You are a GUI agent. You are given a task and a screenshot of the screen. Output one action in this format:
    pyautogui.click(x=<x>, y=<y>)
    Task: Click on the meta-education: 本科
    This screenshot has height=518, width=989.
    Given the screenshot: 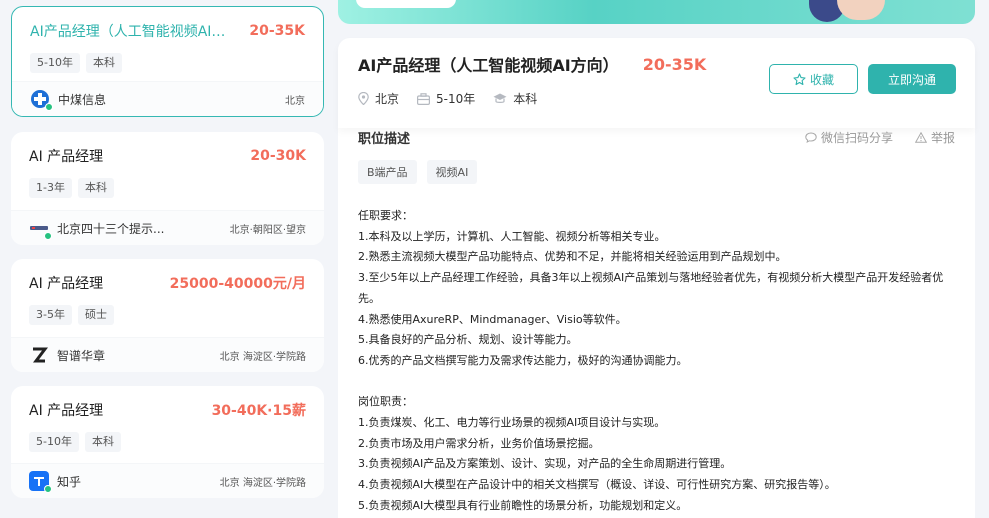 What is the action you would take?
    pyautogui.click(x=515, y=98)
    